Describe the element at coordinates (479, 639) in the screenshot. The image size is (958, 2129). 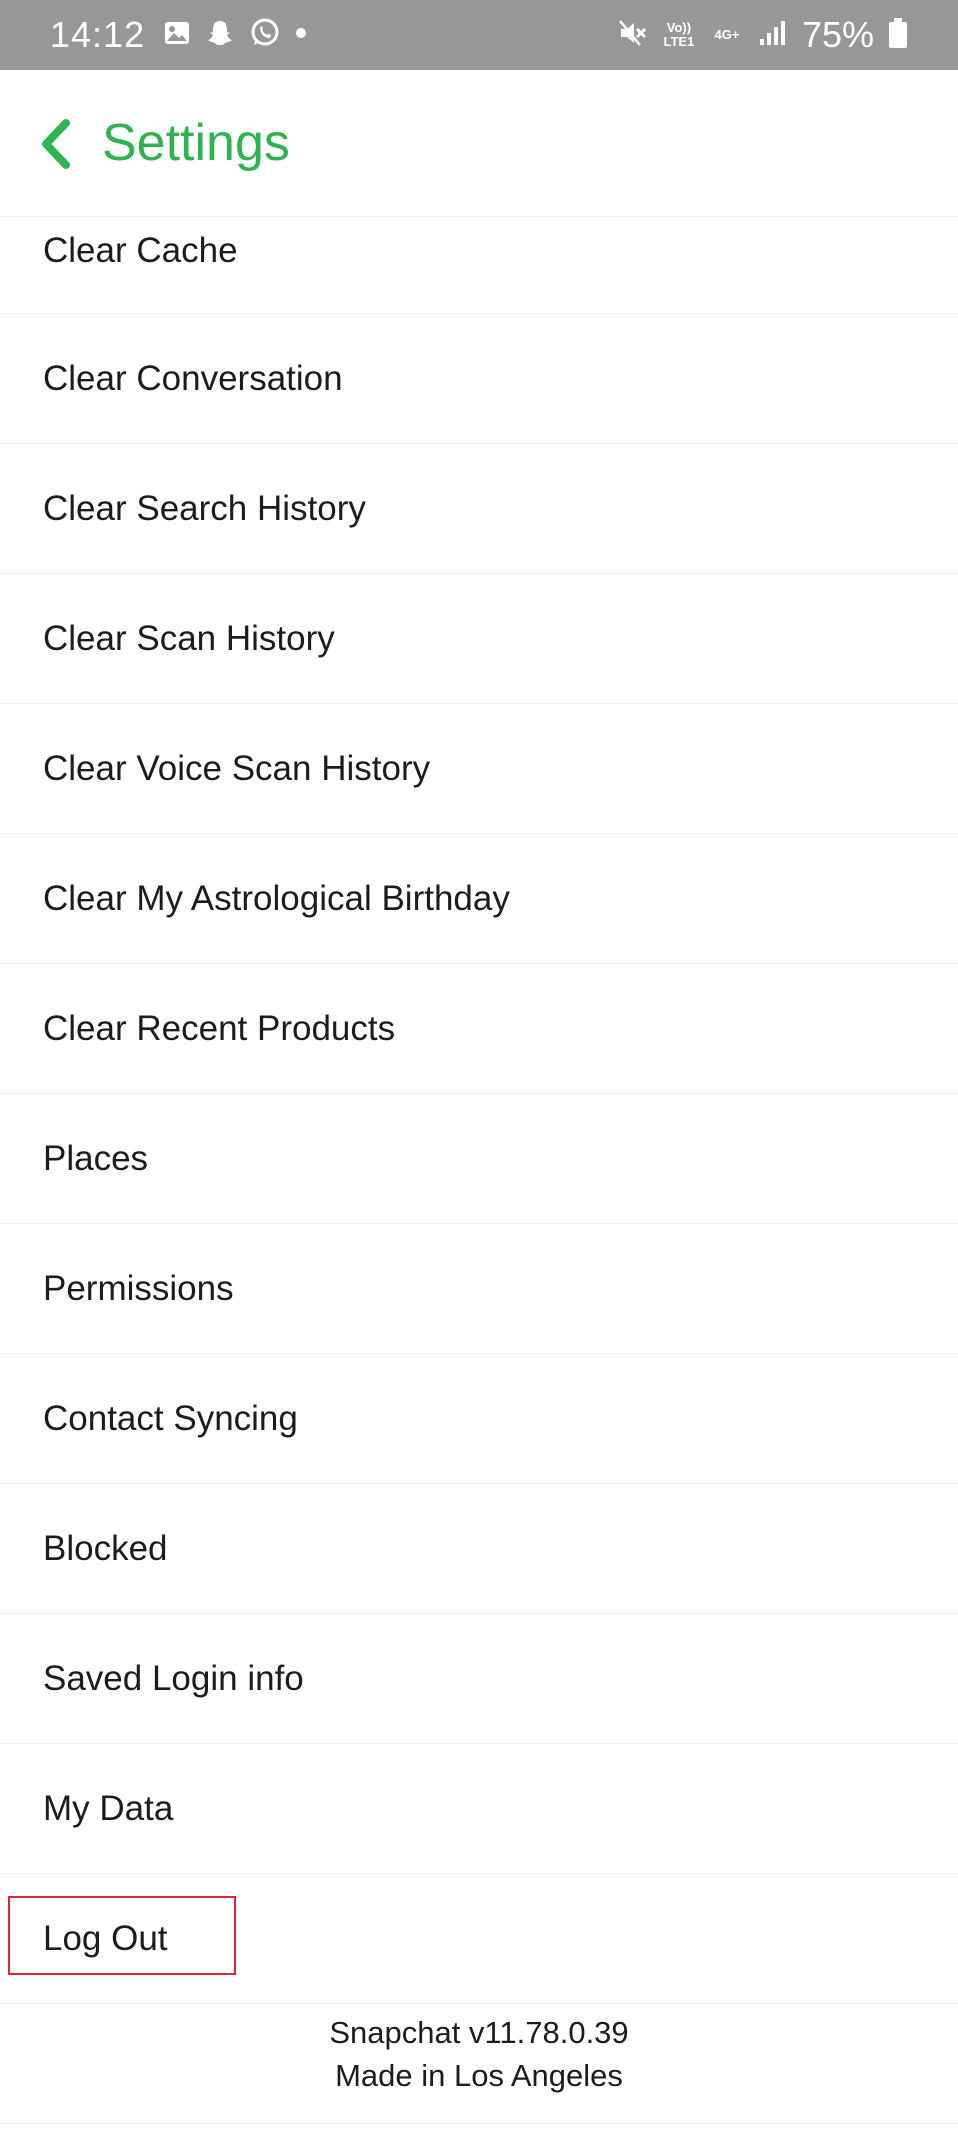
I see `settings-item-clear-scan-history: Clear Scan History` at that location.